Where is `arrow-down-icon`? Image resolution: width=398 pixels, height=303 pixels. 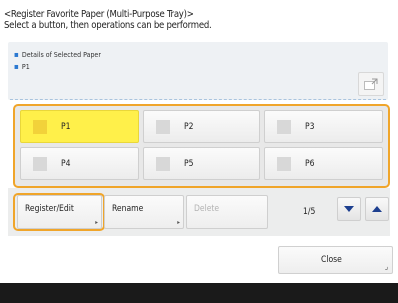
arrow-down-icon is located at coordinates (349, 209).